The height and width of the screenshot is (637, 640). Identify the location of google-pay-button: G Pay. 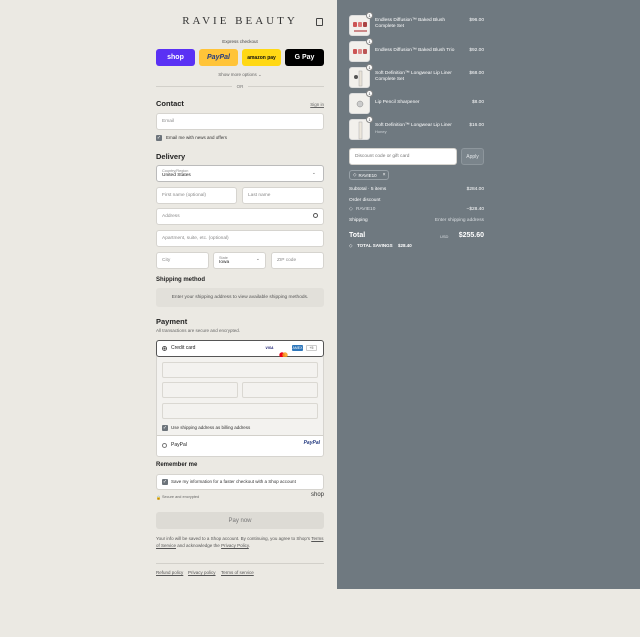
(304, 57).